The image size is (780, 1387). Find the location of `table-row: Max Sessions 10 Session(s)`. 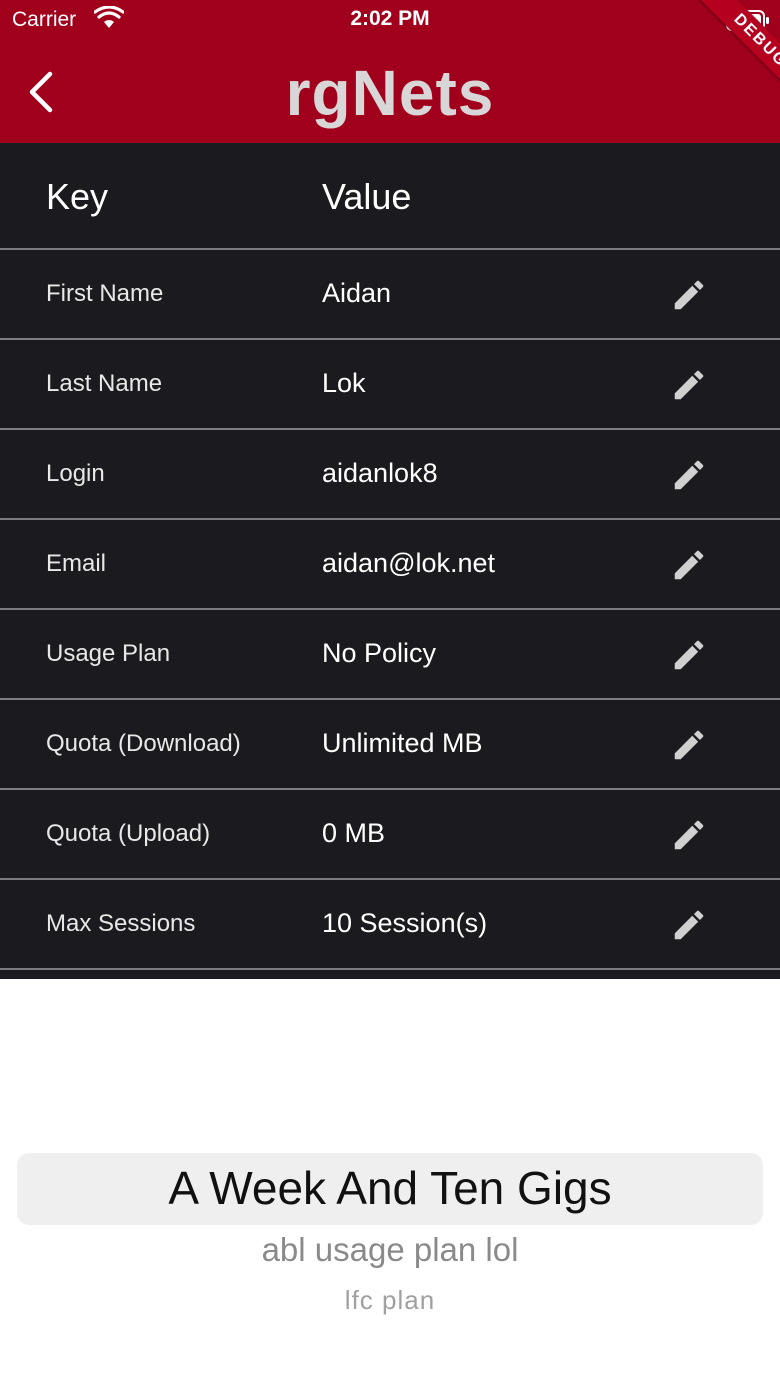

table-row: Max Sessions 10 Session(s) is located at coordinates (390, 925).